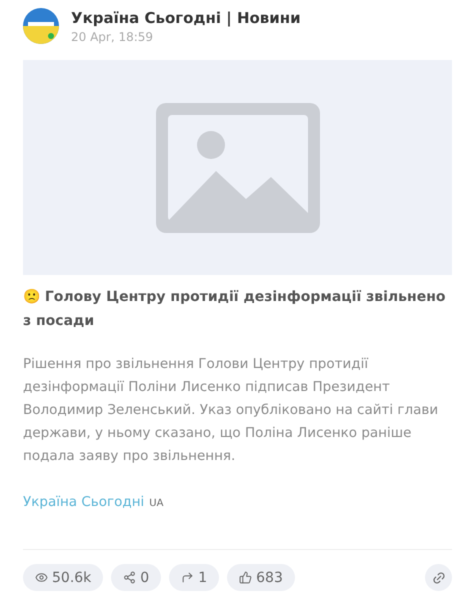 The height and width of the screenshot is (599, 470). I want to click on eye-icon, so click(41, 577).